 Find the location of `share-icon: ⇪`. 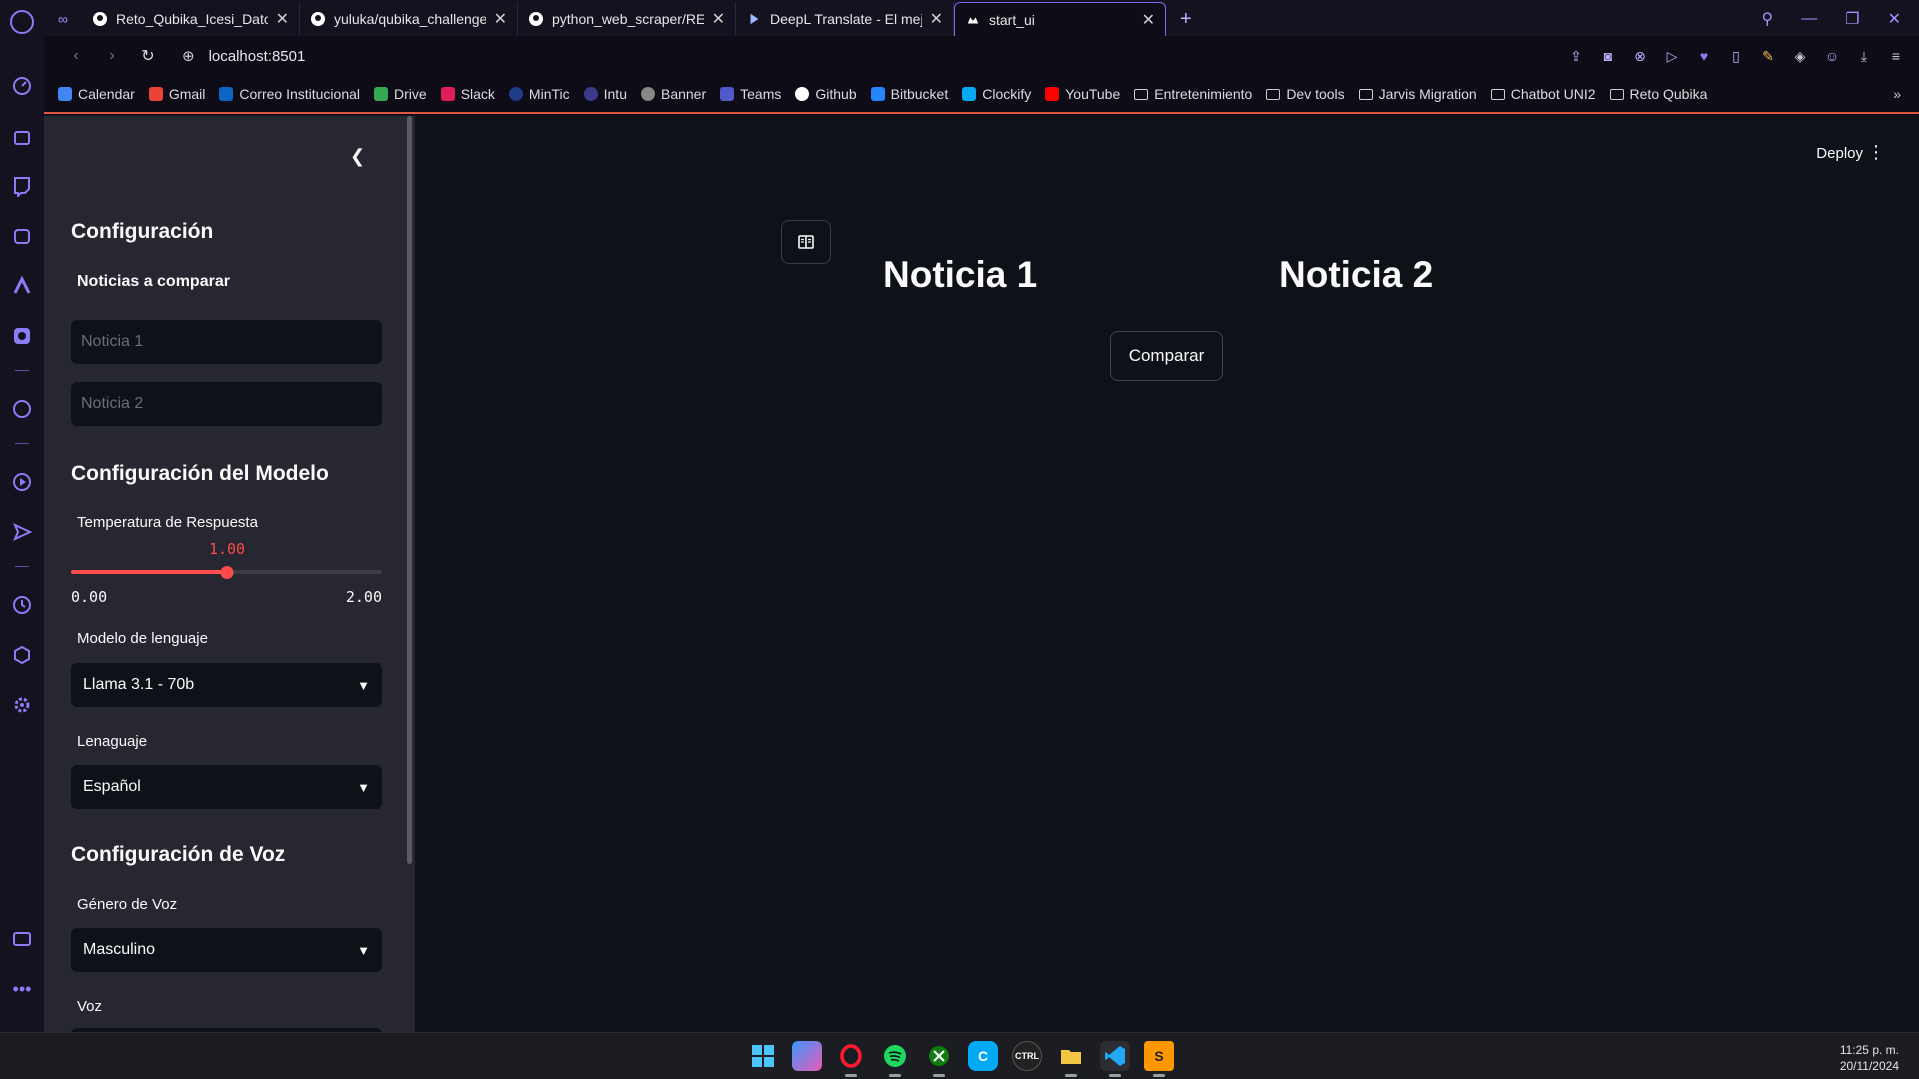

share-icon: ⇪ is located at coordinates (1576, 56).